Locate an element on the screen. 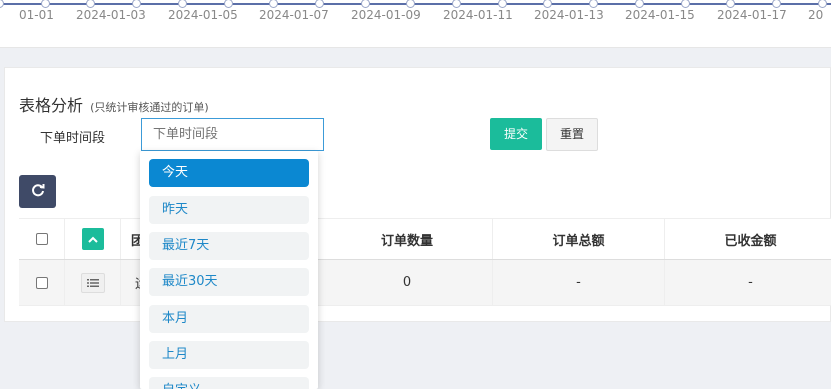  x-tick-label: 2024-01-11 is located at coordinates (478, 15).